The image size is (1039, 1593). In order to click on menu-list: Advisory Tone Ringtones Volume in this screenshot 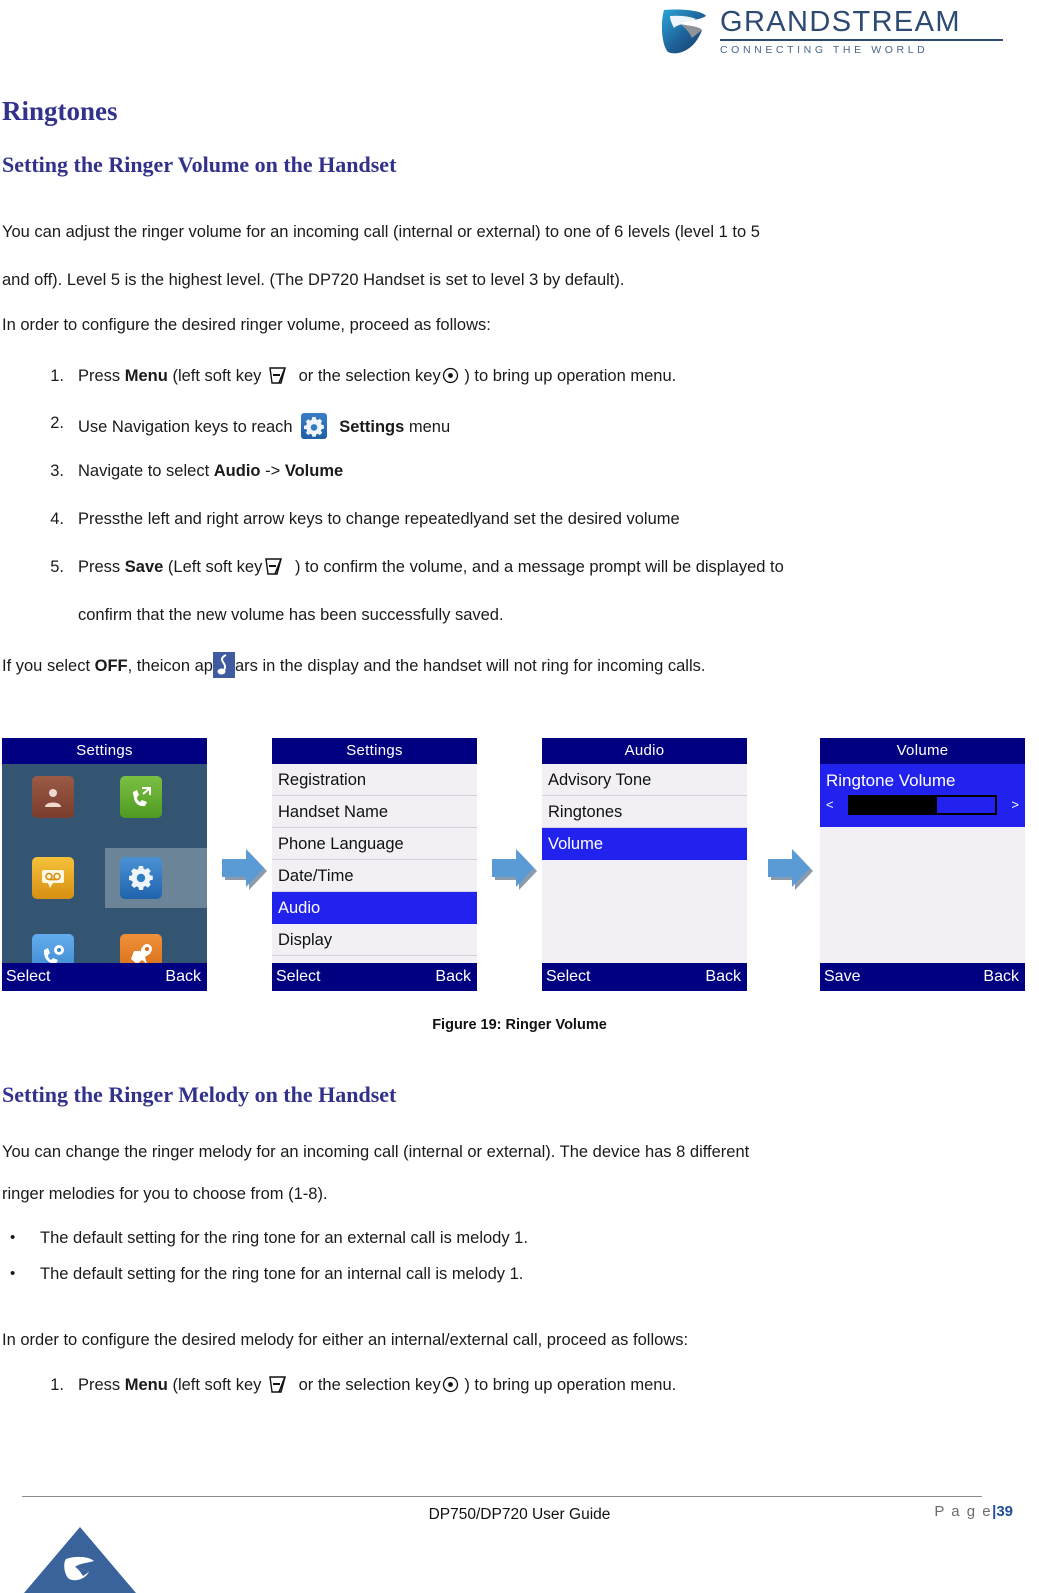, I will do `click(644, 863)`.